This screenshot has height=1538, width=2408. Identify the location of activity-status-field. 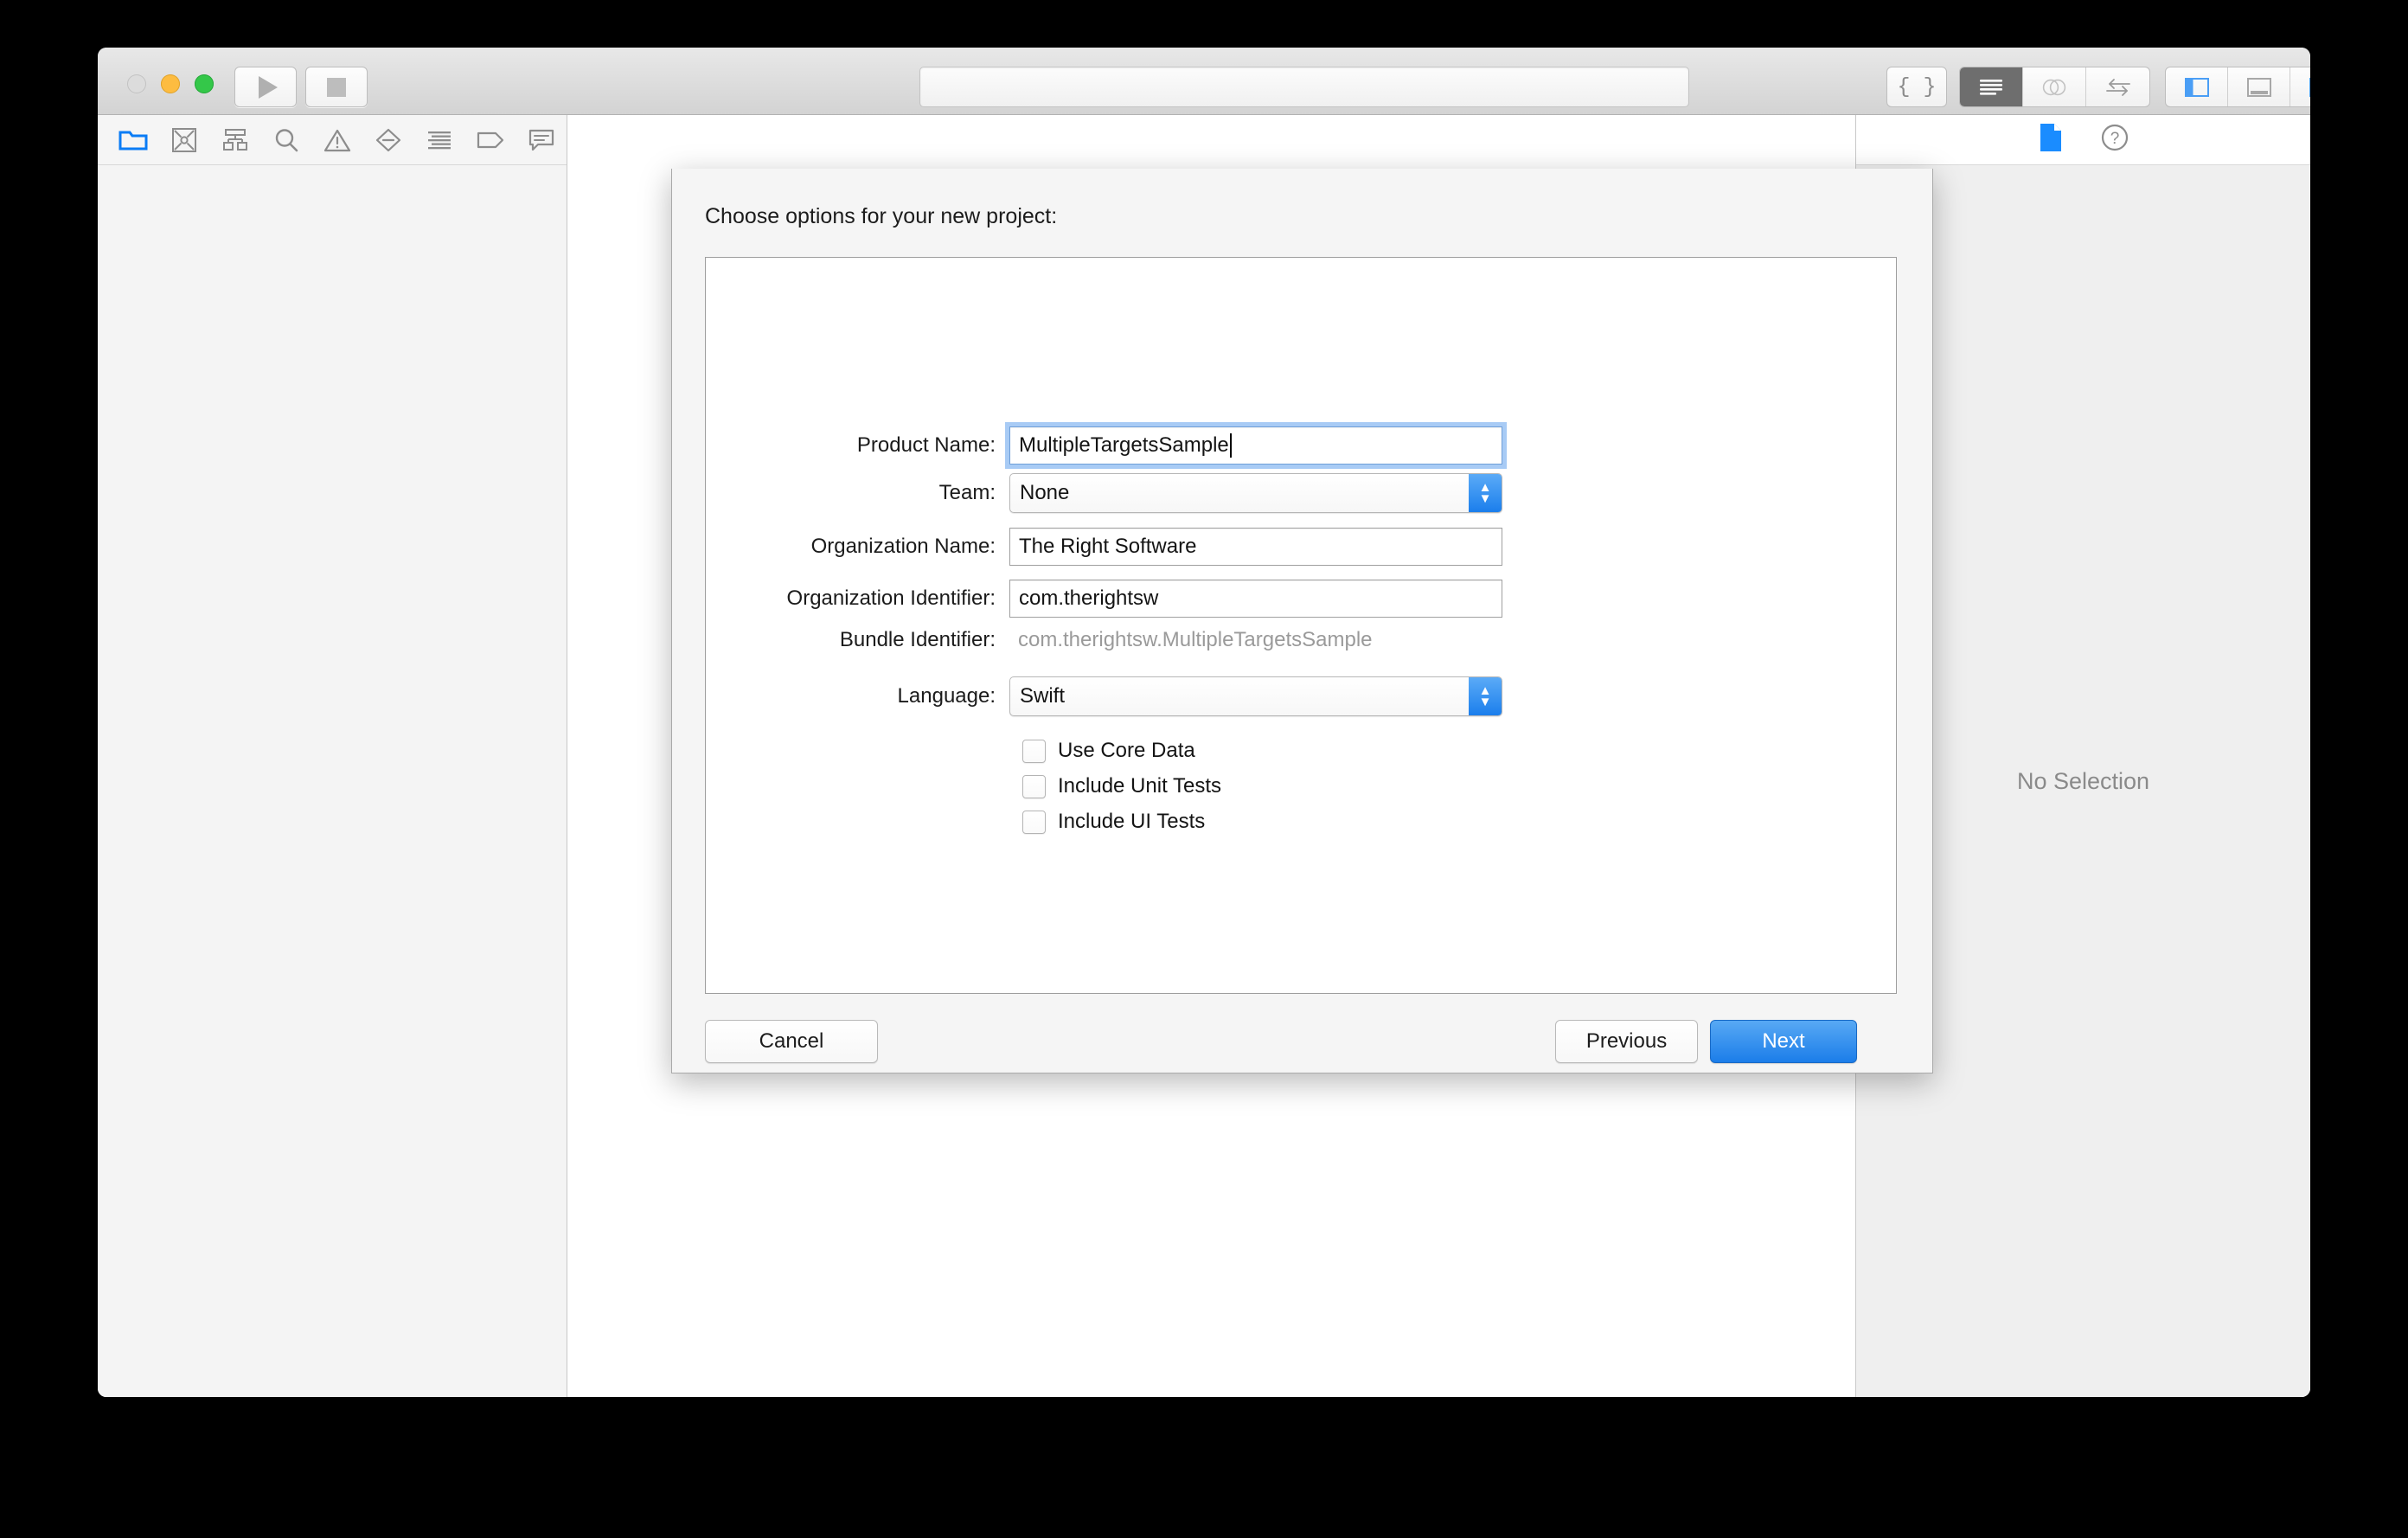
(1304, 87).